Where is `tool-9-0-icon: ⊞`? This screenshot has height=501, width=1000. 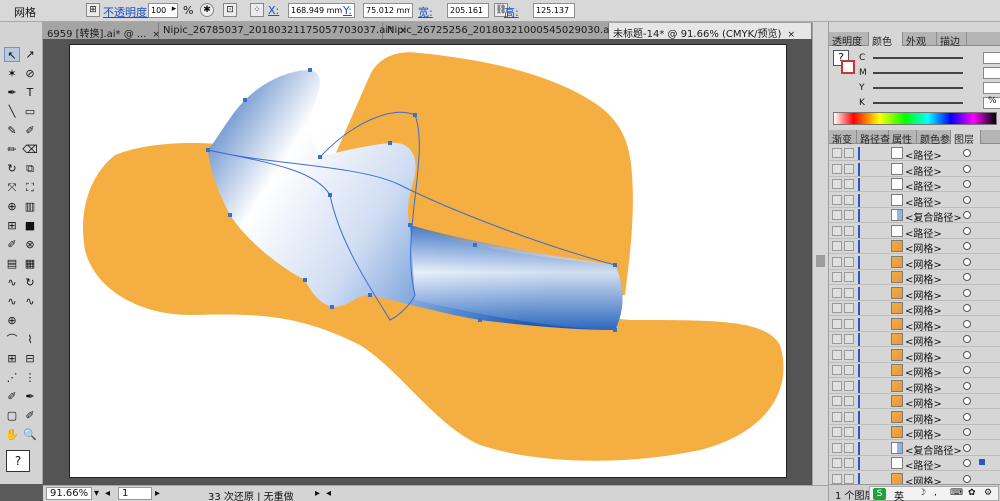 tool-9-0-icon: ⊞ is located at coordinates (12, 225).